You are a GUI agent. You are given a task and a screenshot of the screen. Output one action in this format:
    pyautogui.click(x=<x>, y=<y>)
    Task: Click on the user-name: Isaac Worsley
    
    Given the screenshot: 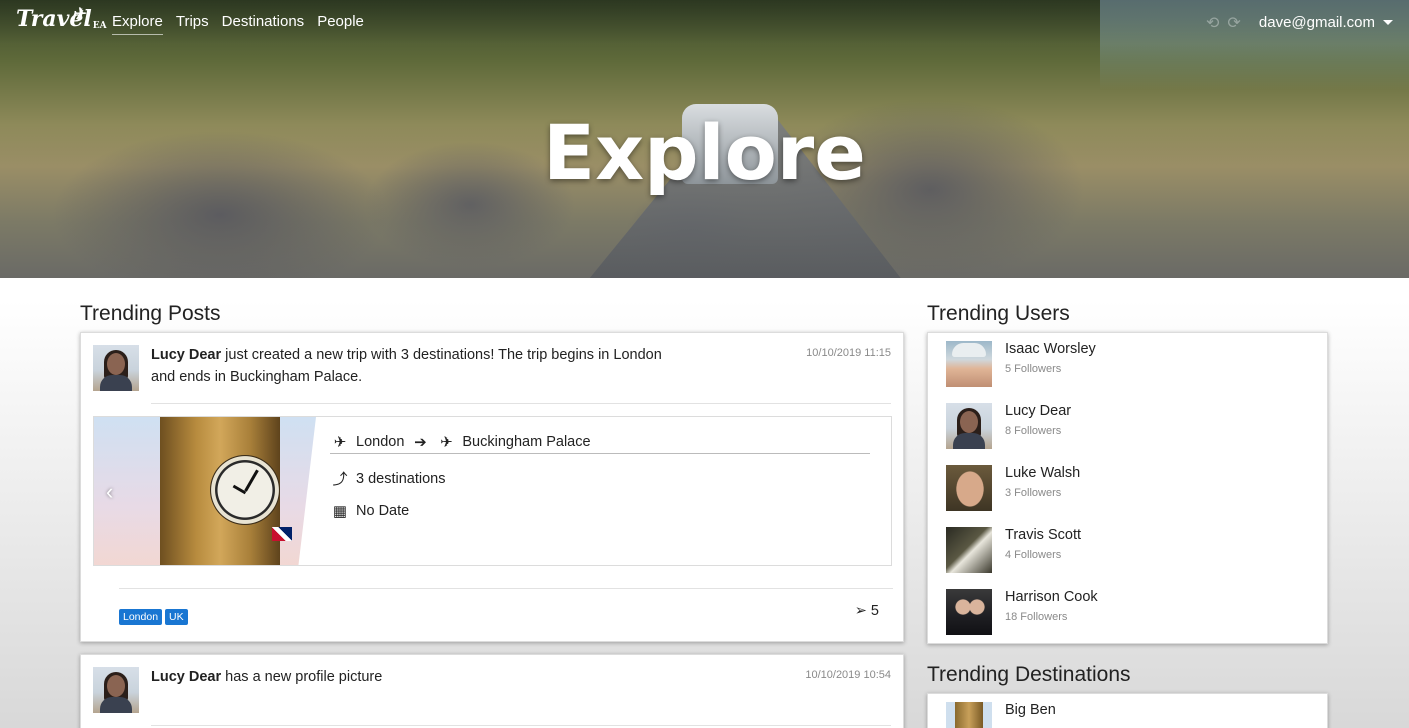 What is the action you would take?
    pyautogui.click(x=1050, y=349)
    